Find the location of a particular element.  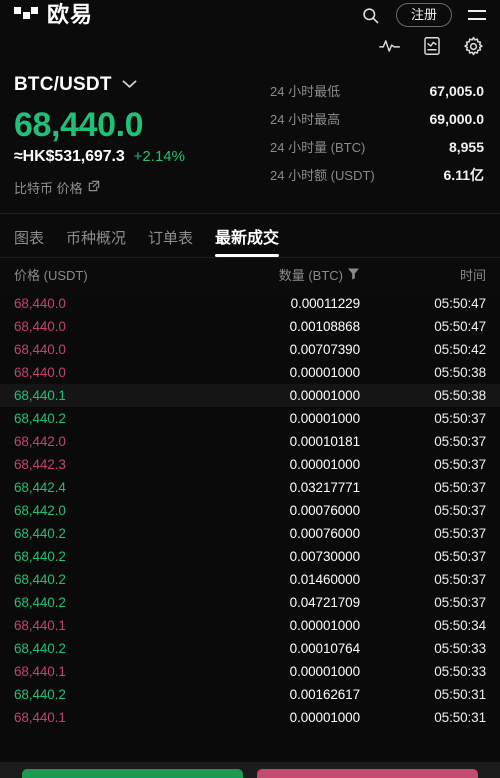

table-row: 68,440.2 0.00001000 05:50:37 is located at coordinates (250, 418).